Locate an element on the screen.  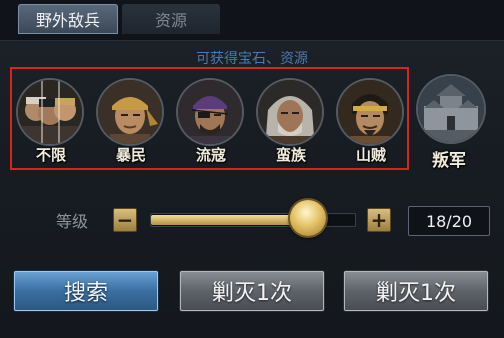
fortress-icon is located at coordinates (451, 109).